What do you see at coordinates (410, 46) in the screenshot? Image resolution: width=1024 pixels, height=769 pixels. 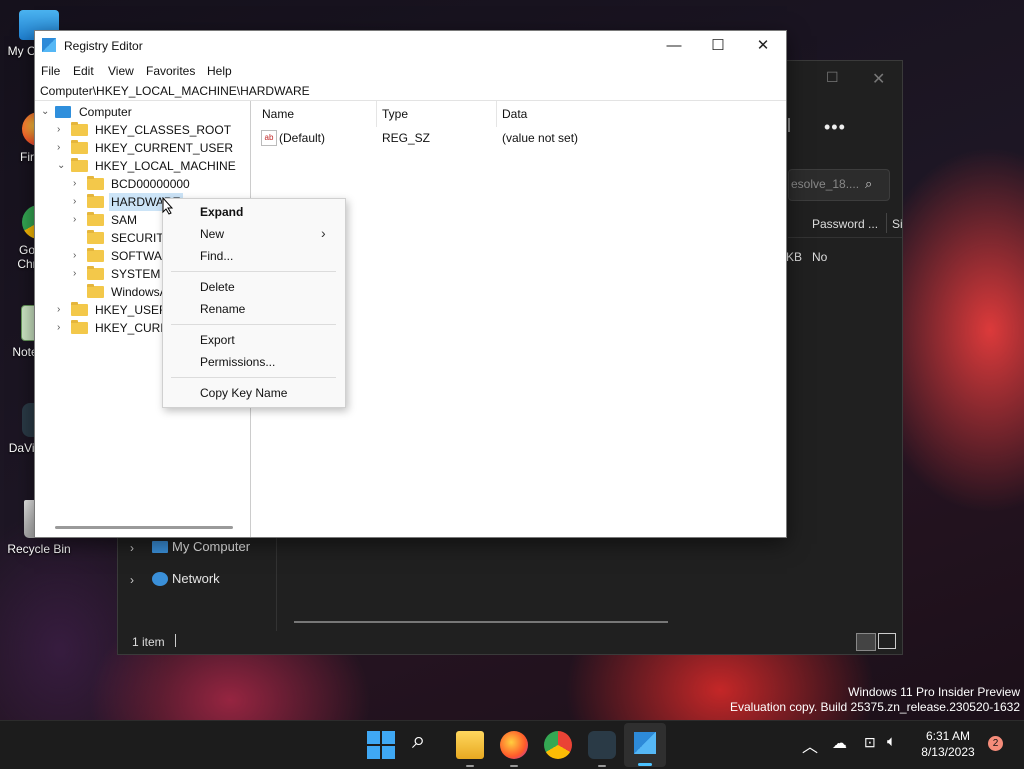 I see `title-bar: Registry Editor — ☐ ✕` at bounding box center [410, 46].